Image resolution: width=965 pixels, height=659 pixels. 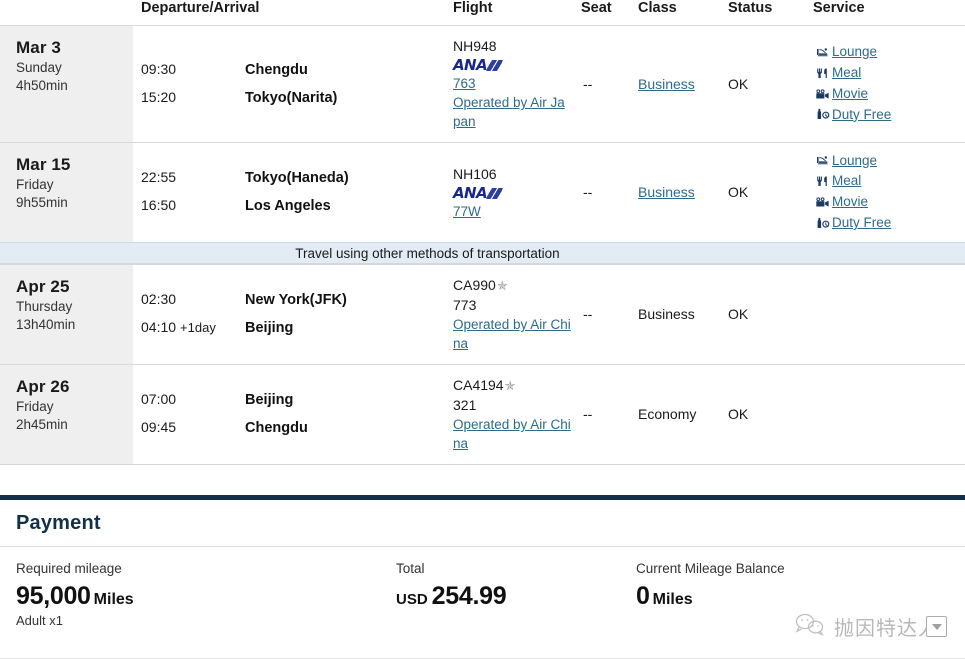 I want to click on aircraft-type: 77W, so click(x=512, y=211).